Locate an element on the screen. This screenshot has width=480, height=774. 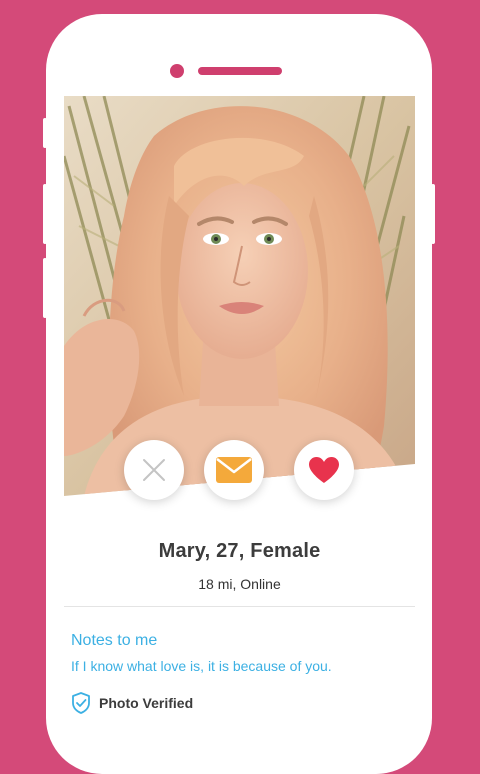
phone-side-button-volume-down is located at coordinates (45, 288).